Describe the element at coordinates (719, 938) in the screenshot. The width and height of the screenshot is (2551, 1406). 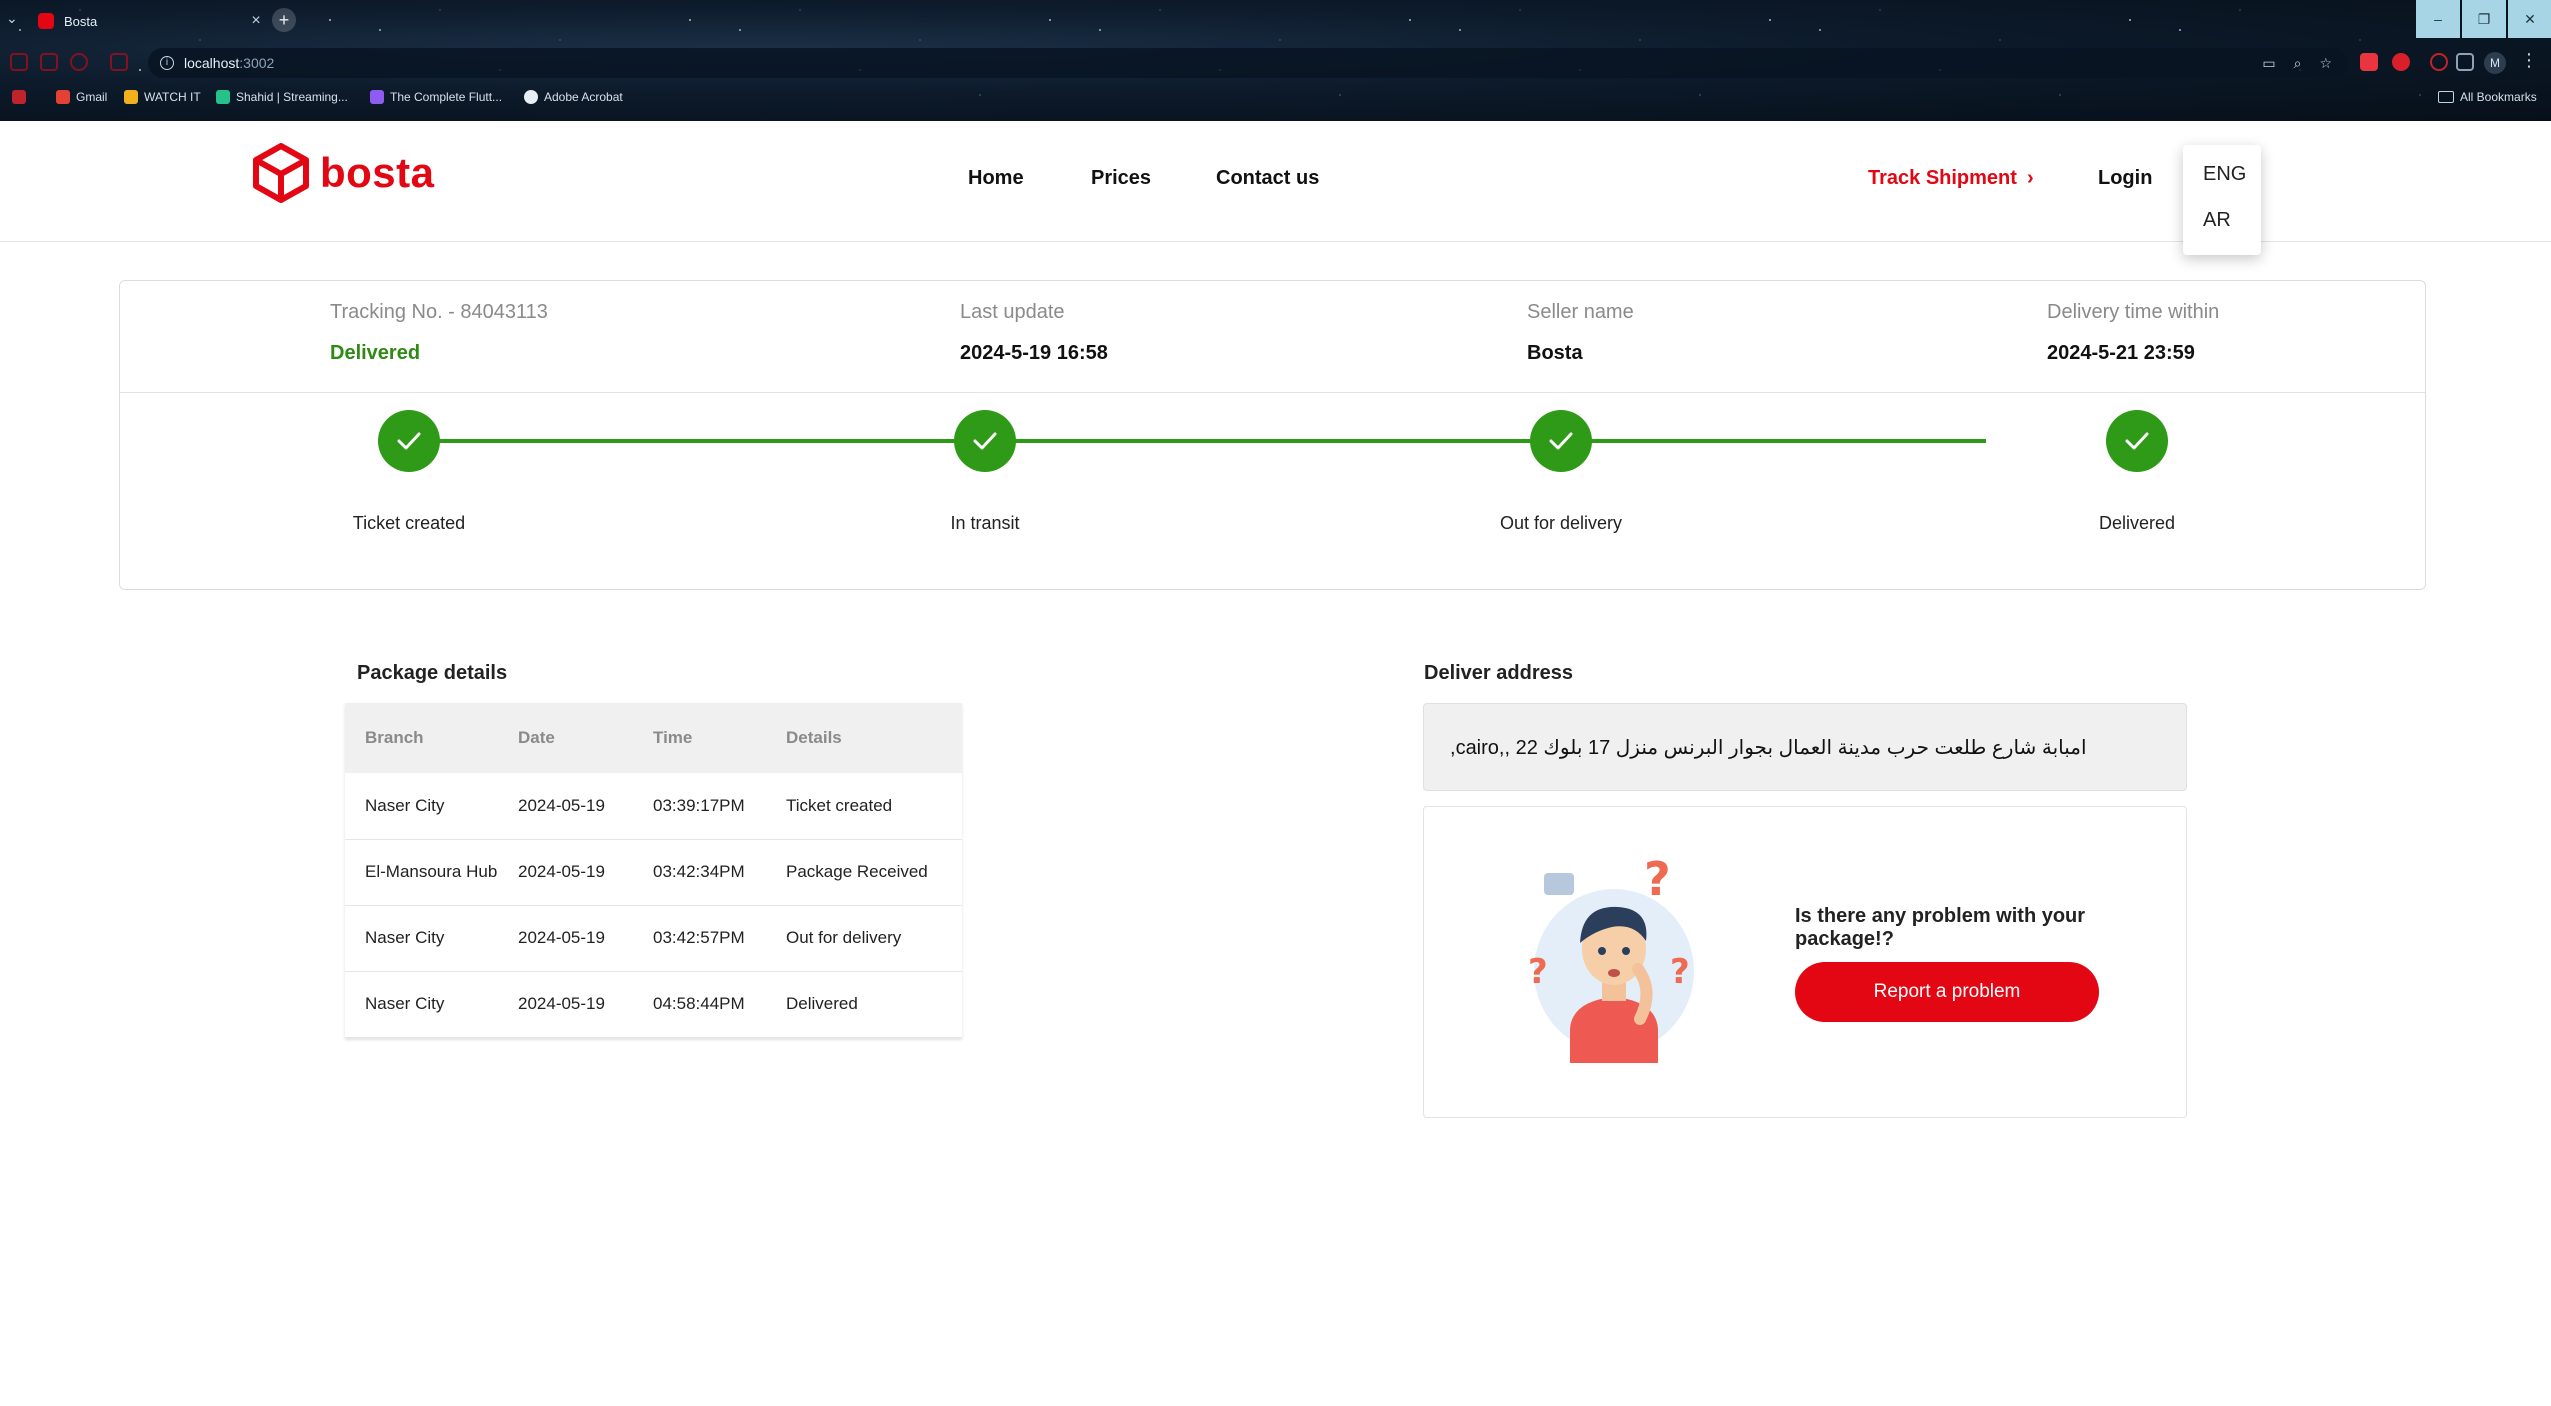
I see `cell-time: 03:42:57PM` at that location.